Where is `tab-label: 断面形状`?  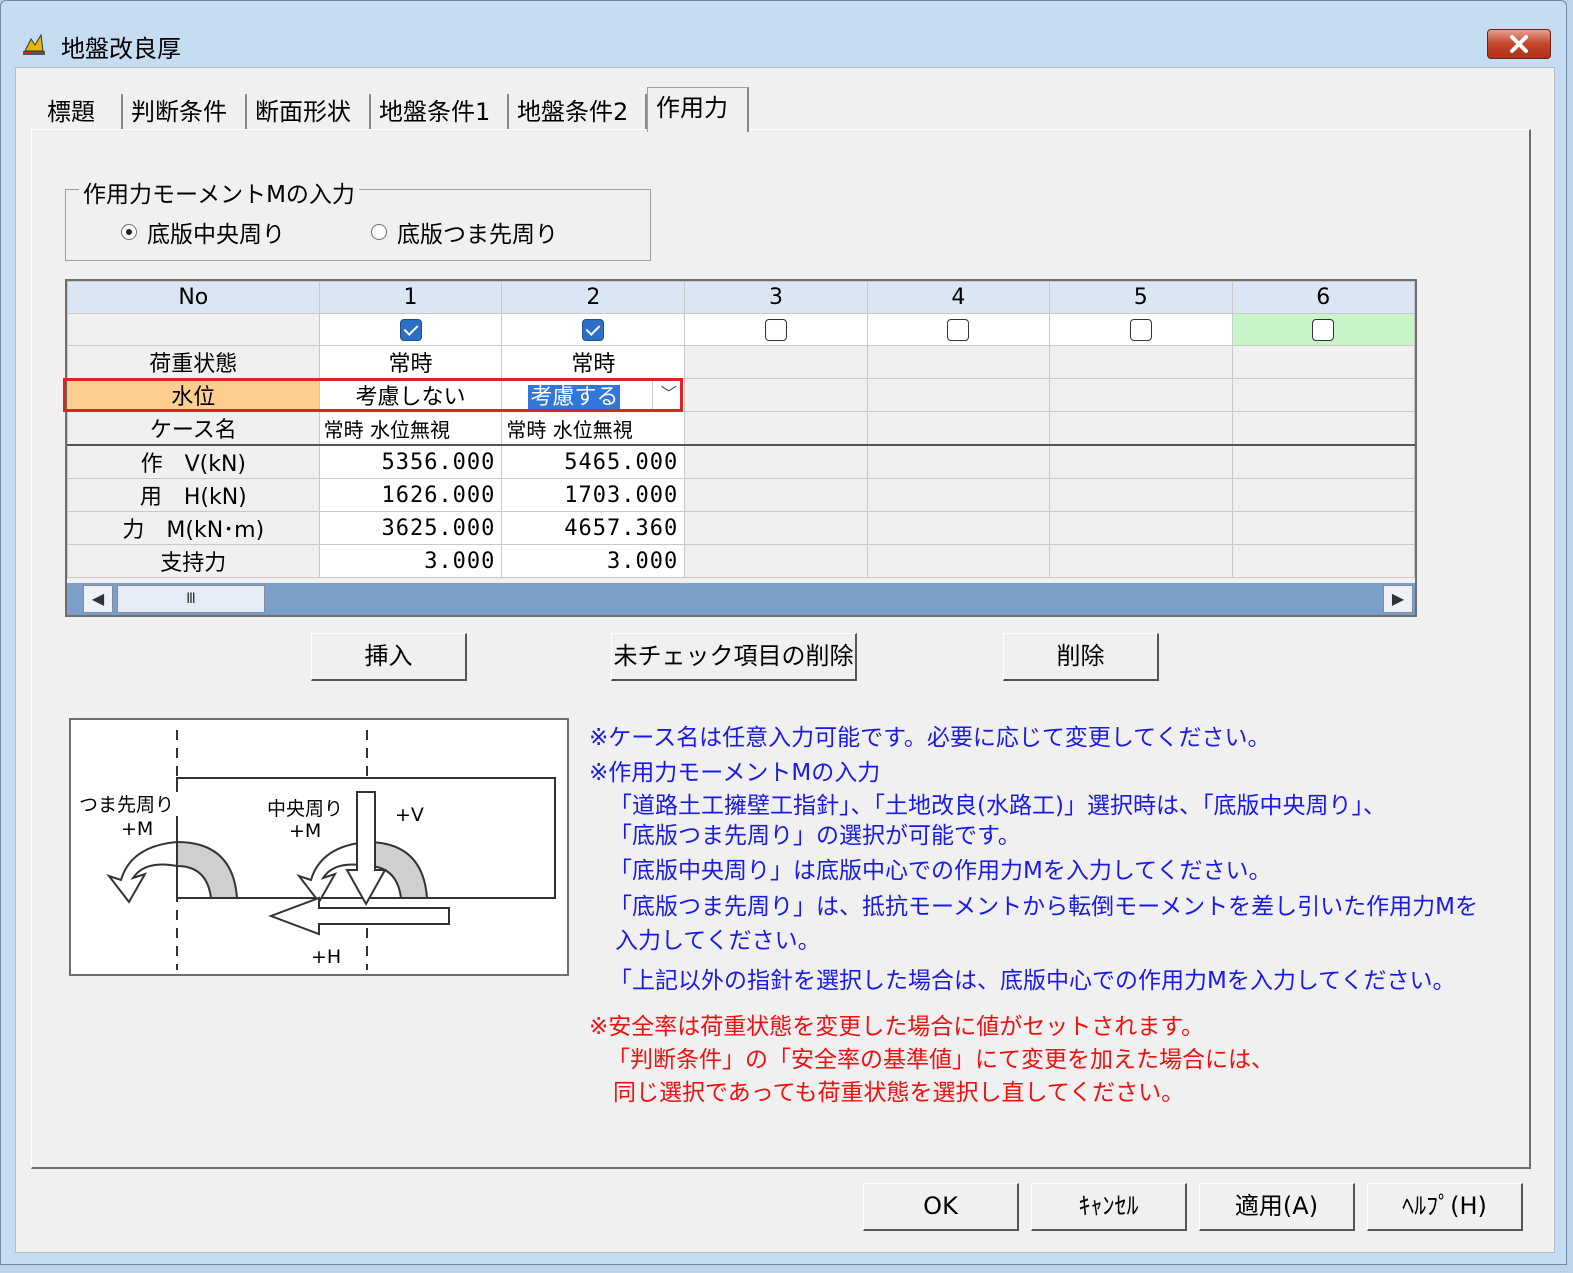 tab-label: 断面形状 is located at coordinates (303, 112).